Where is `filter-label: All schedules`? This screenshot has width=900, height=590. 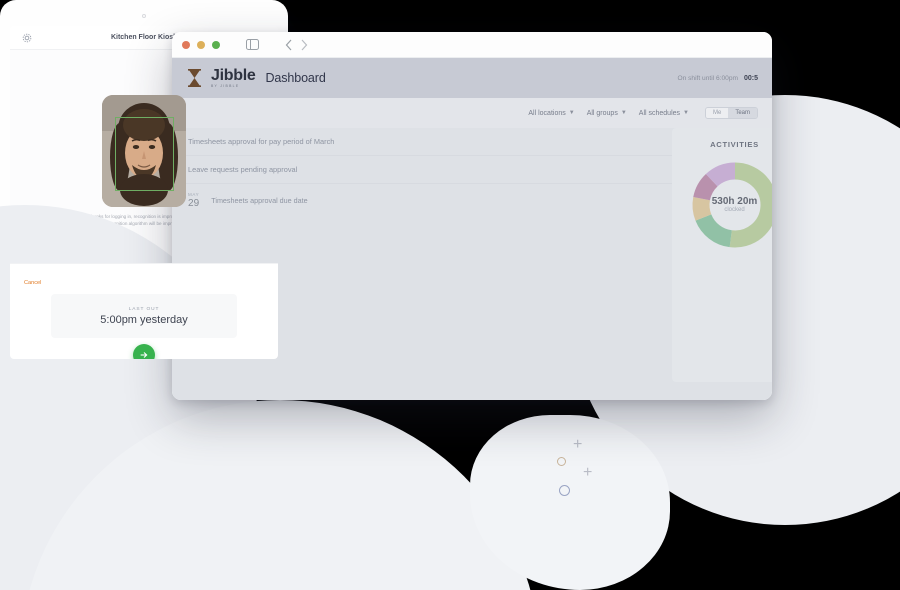
filter-label: All schedules is located at coordinates (659, 113).